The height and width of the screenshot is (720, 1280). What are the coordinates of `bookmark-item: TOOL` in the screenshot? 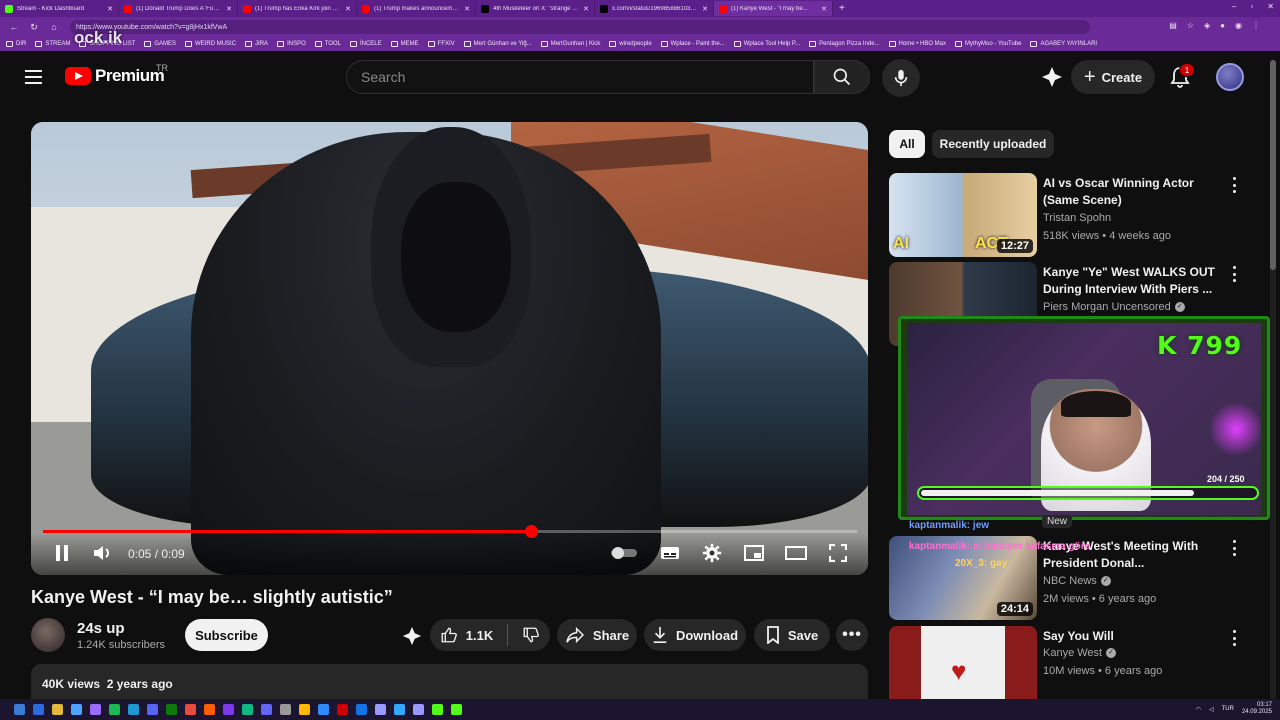 It's located at (327, 44).